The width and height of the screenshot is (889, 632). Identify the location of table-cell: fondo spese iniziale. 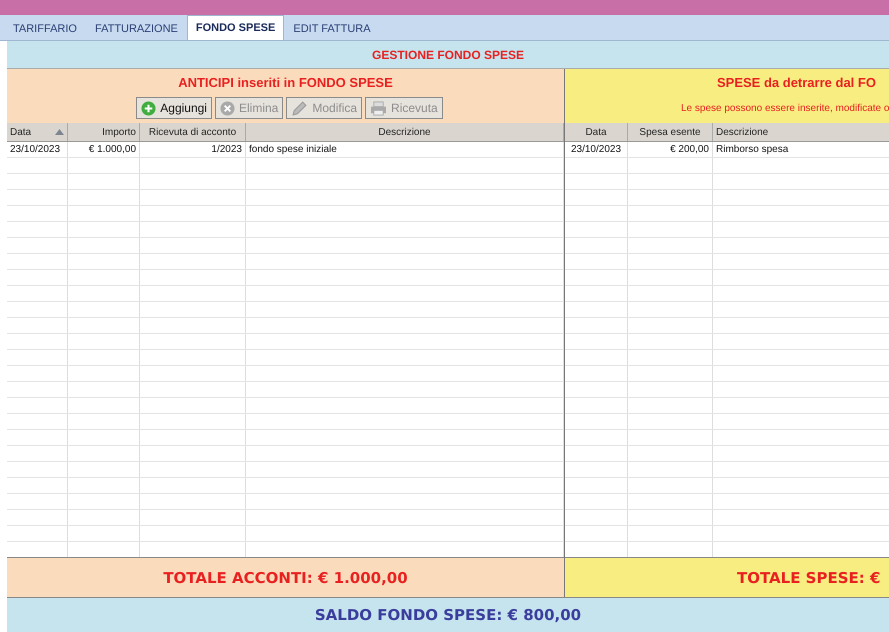
(405, 149).